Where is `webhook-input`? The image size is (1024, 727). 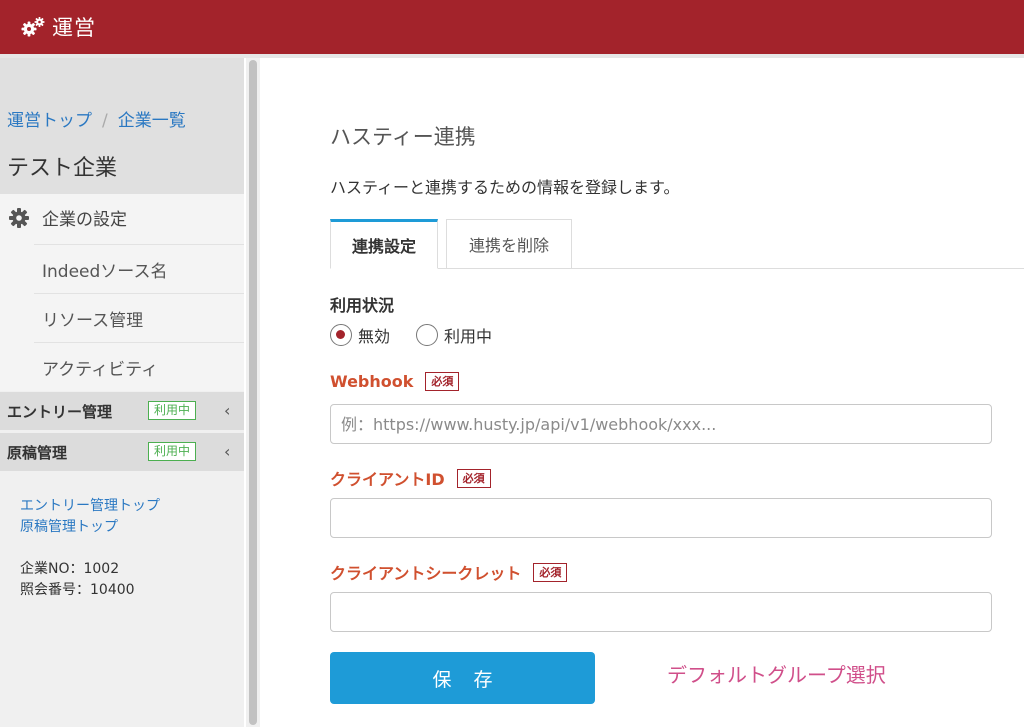
webhook-input is located at coordinates (661, 424).